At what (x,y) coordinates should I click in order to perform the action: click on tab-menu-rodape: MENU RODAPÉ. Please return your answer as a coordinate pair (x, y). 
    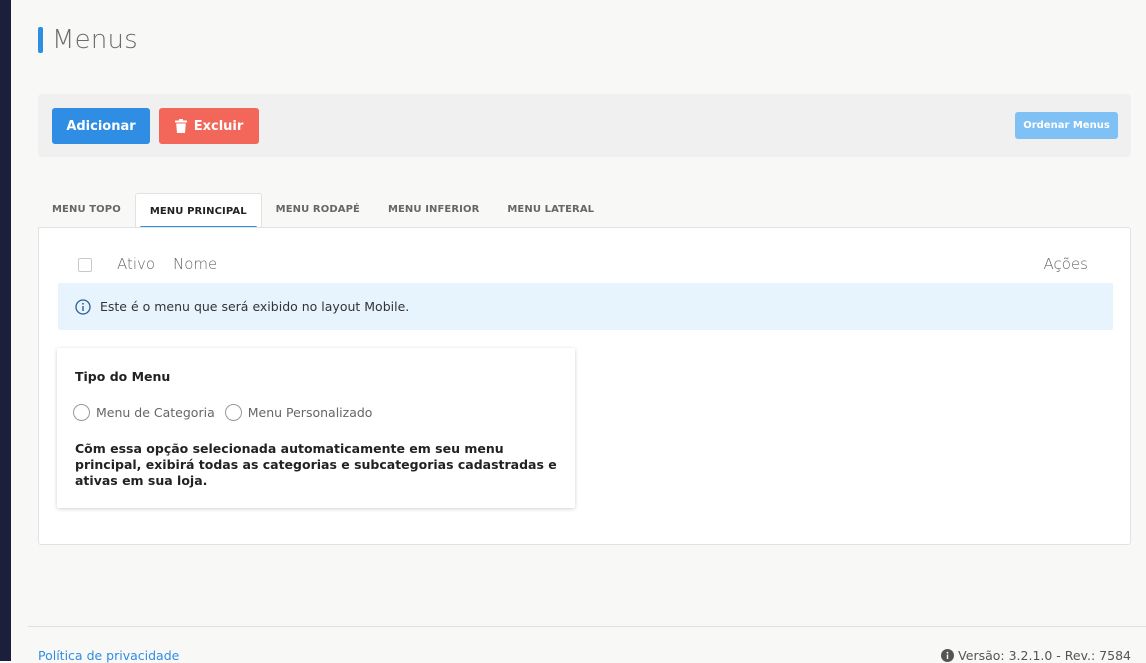
    Looking at the image, I should click on (318, 209).